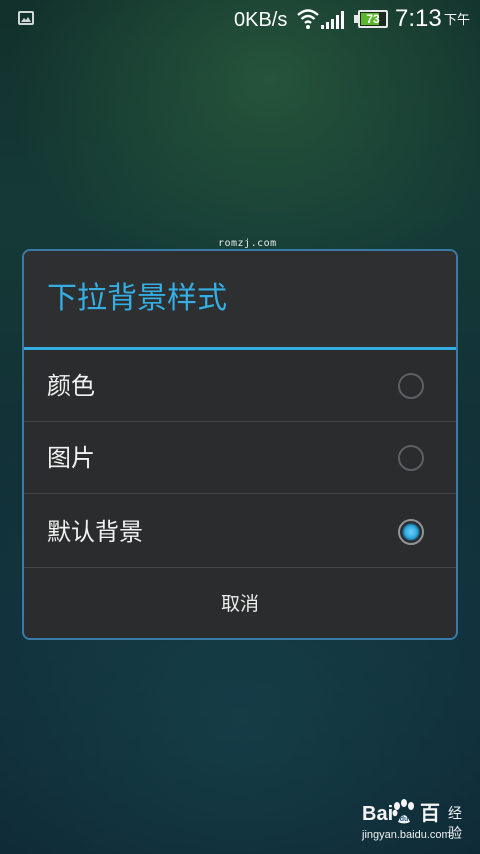 Image resolution: width=480 pixels, height=854 pixels. I want to click on clock-ampm: 下午, so click(457, 20).